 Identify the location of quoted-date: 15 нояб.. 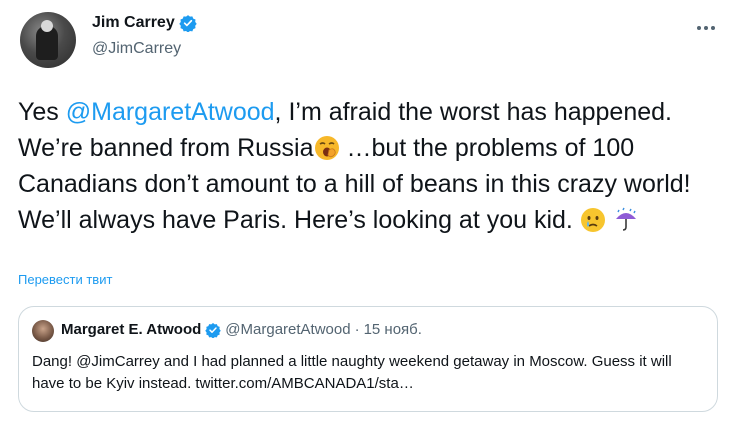
(393, 329).